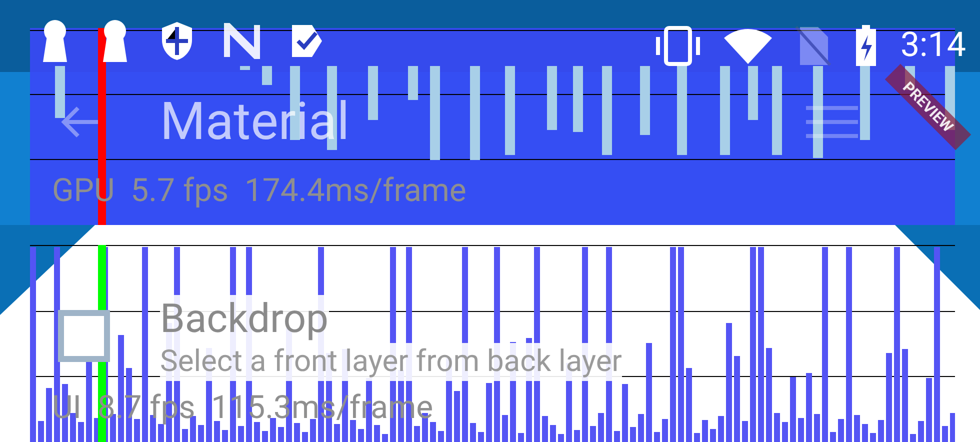  What do you see at coordinates (813, 45) in the screenshot?
I see `no-sim-icon` at bounding box center [813, 45].